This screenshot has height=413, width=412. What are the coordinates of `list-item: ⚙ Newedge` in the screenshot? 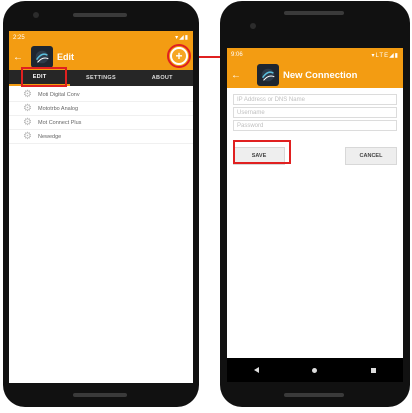 It's located at (101, 137).